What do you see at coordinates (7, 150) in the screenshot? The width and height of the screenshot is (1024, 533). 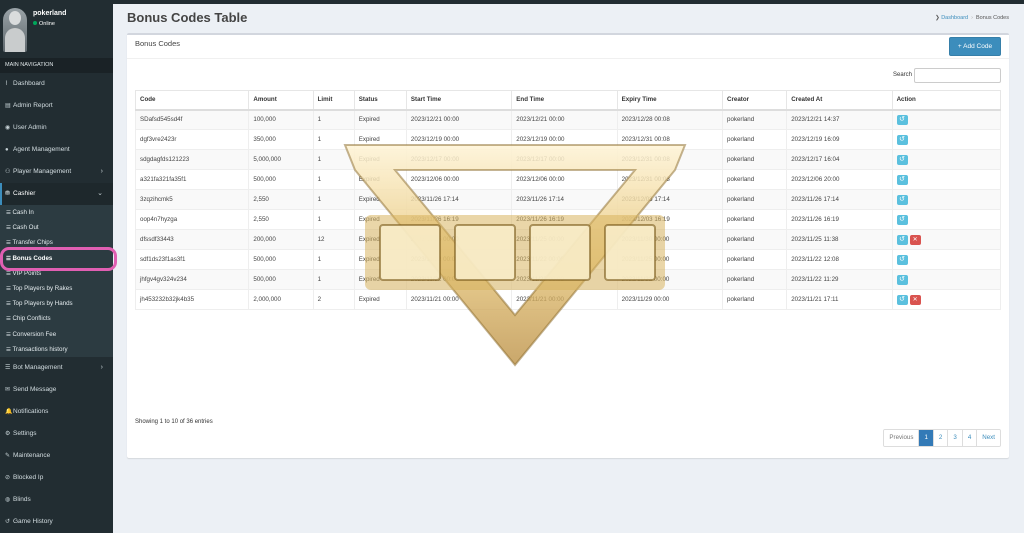 I see `user-icon: ●` at bounding box center [7, 150].